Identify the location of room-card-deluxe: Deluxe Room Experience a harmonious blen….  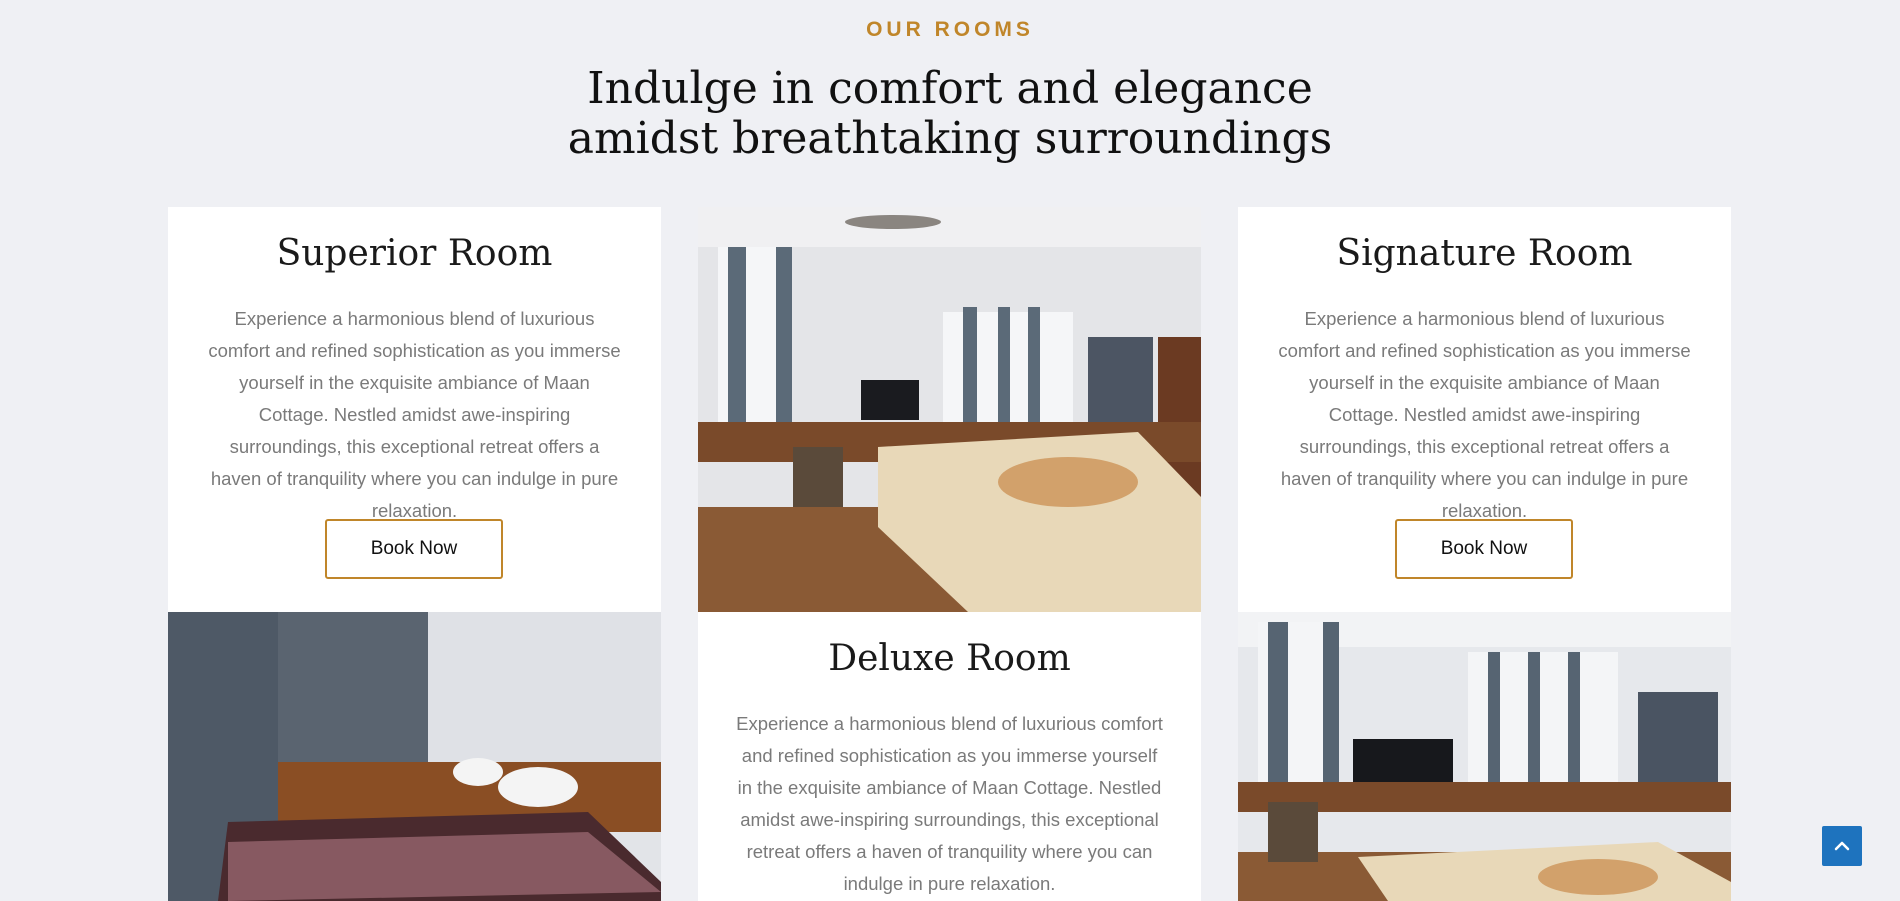
(949, 756).